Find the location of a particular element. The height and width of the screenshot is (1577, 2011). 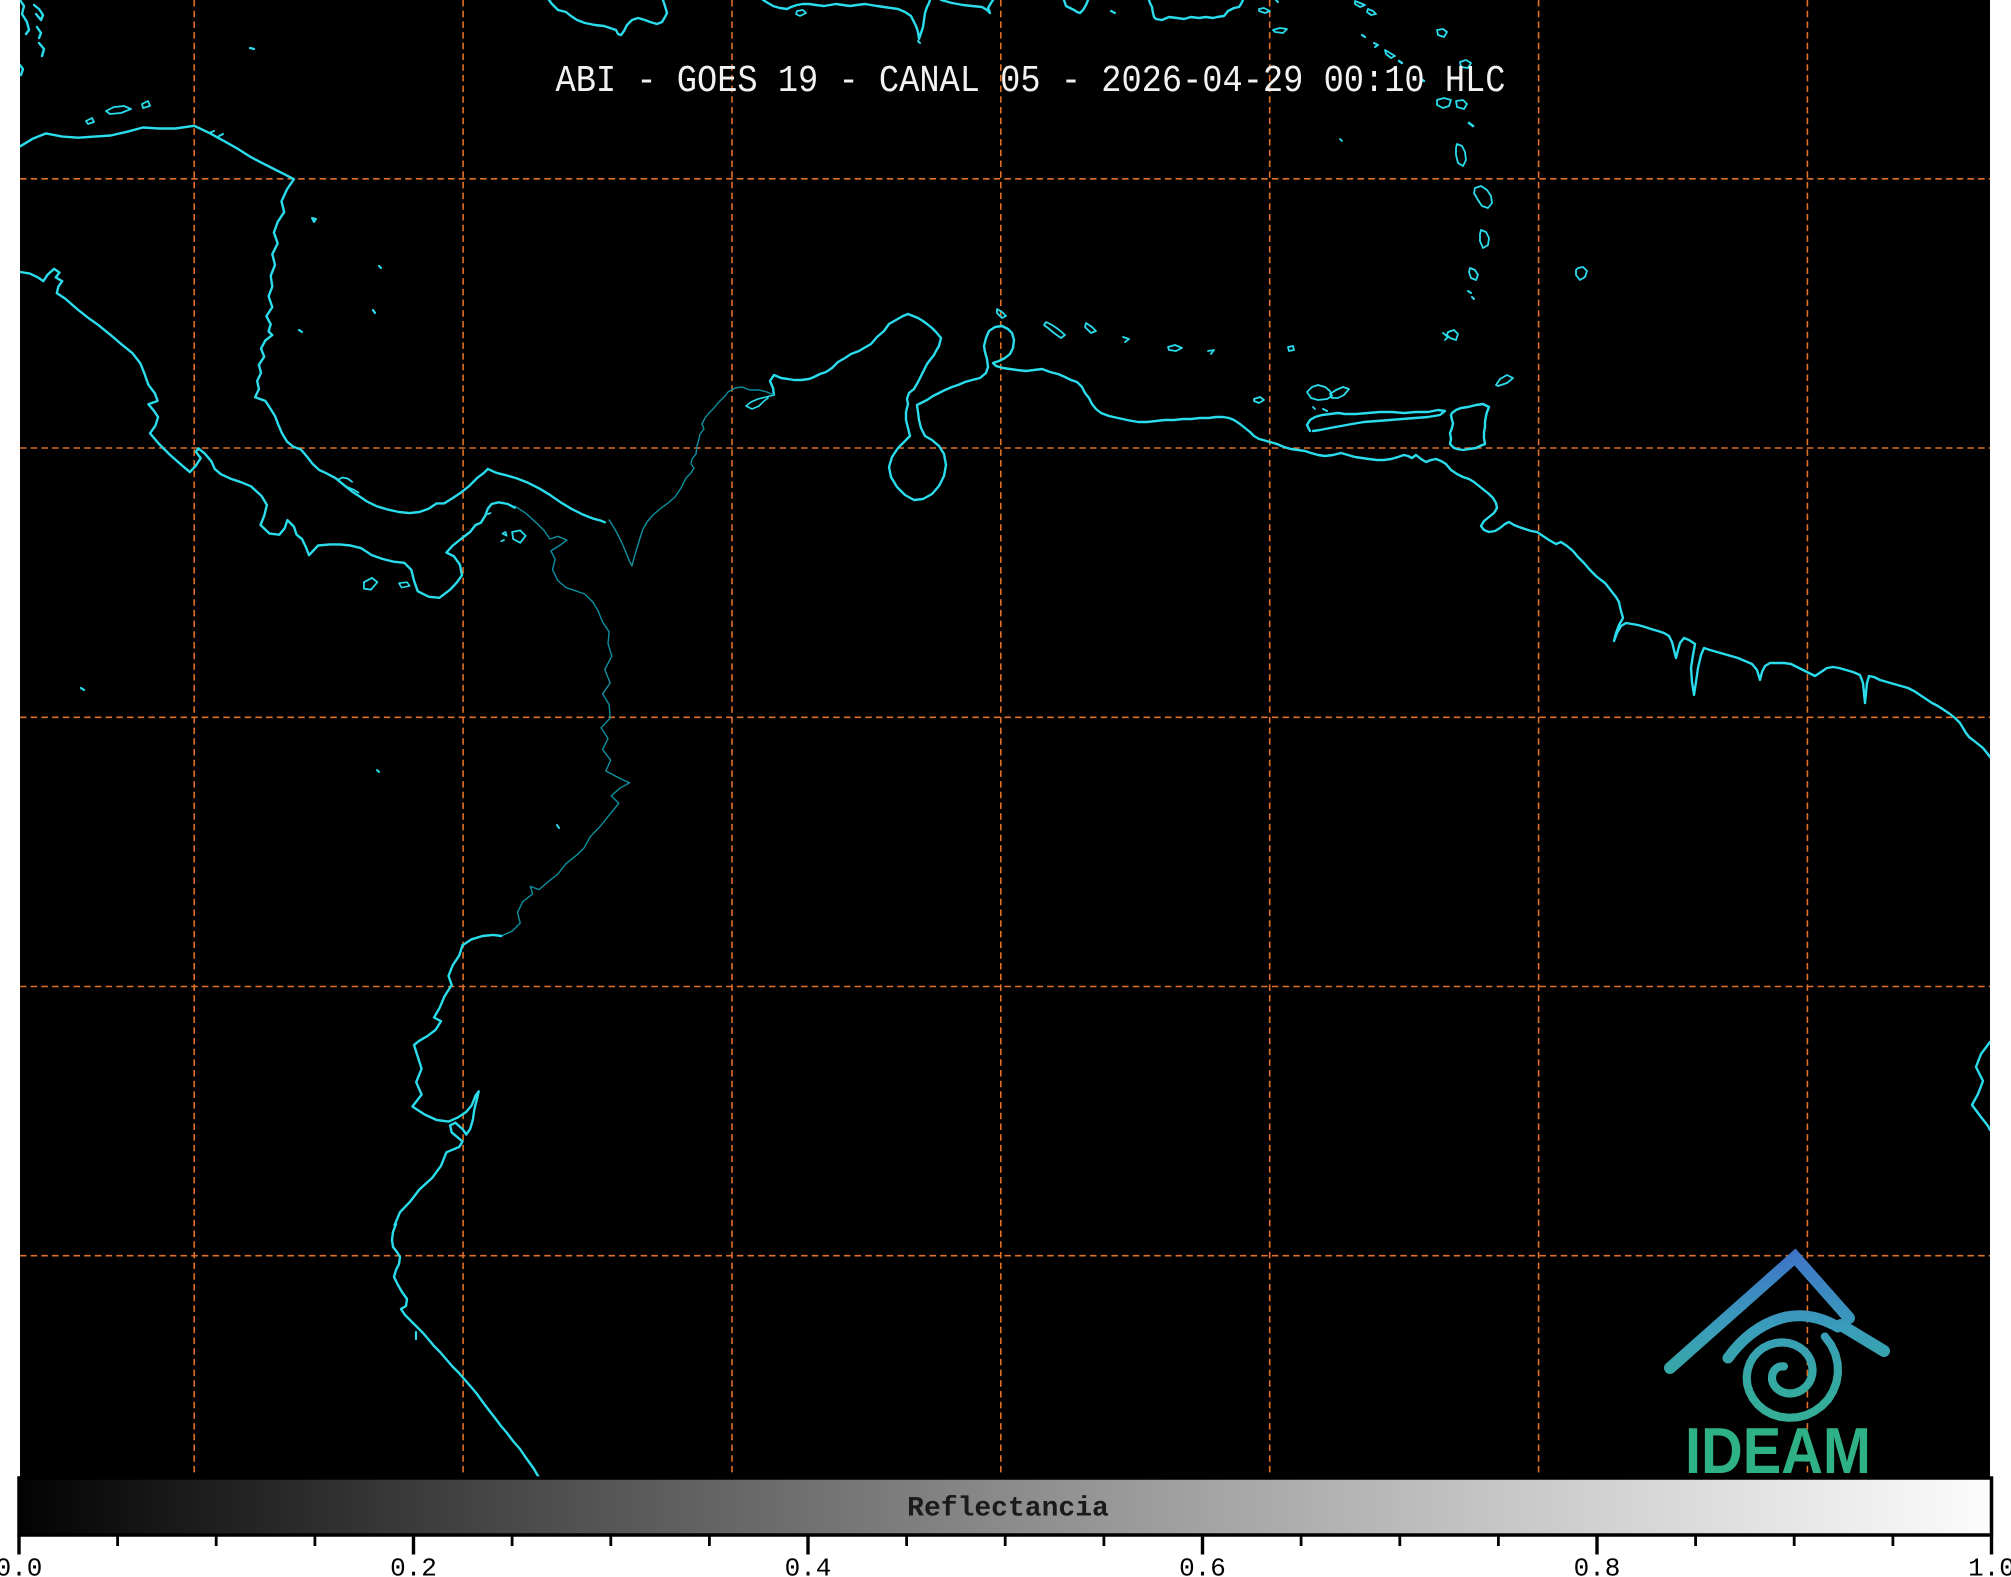

svg-text: 0.6 is located at coordinates (1202, 1565).